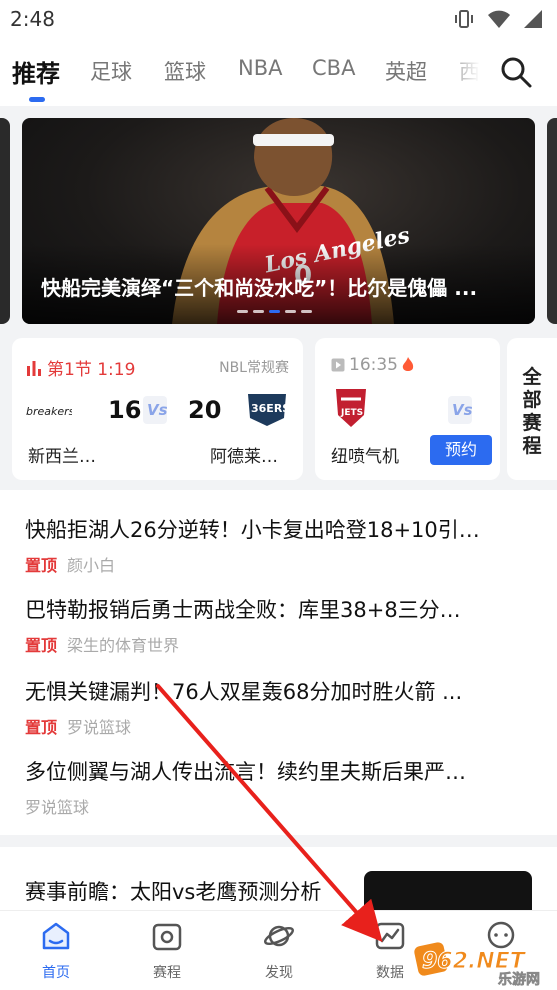  I want to click on schedule-icon, so click(167, 937).